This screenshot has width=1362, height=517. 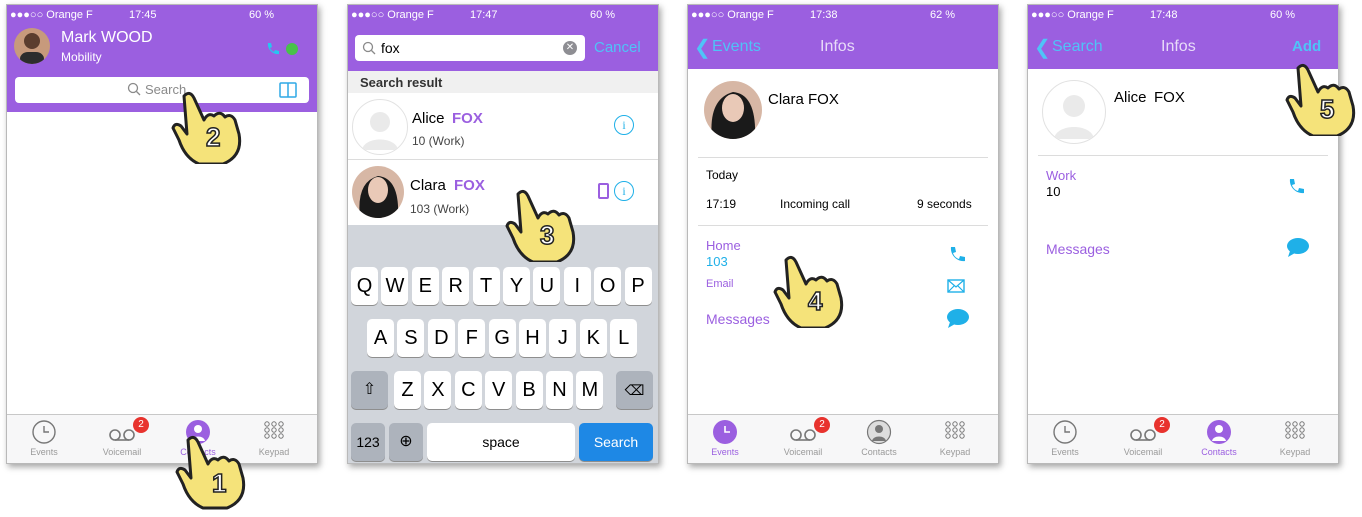 I want to click on list-item: Alice FOX 10 (Work) i, so click(x=503, y=126).